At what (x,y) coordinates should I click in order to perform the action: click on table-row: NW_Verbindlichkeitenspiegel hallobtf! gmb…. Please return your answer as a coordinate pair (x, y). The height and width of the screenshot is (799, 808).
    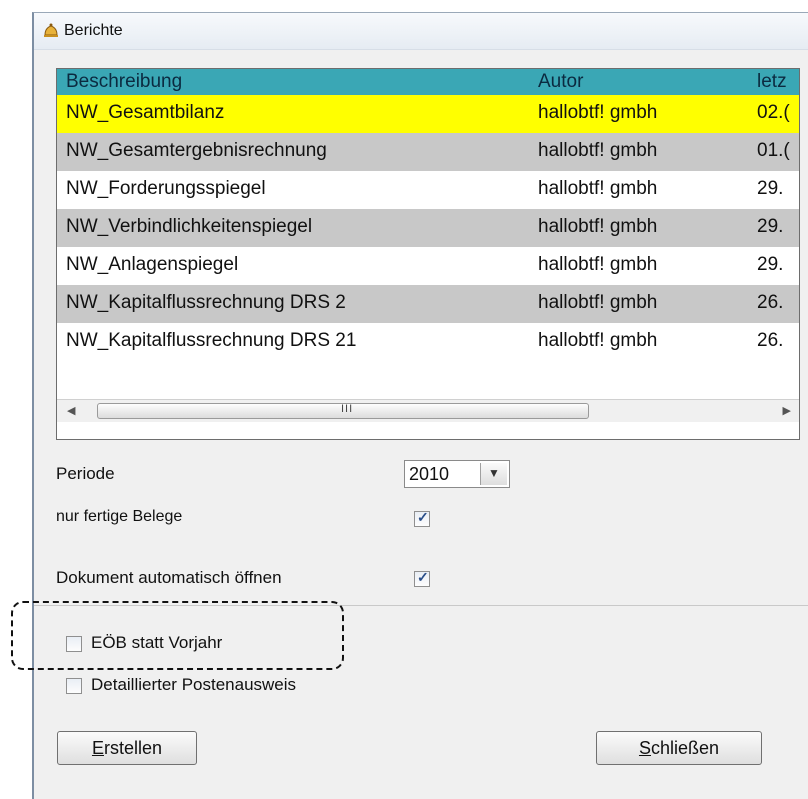
    Looking at the image, I should click on (428, 228).